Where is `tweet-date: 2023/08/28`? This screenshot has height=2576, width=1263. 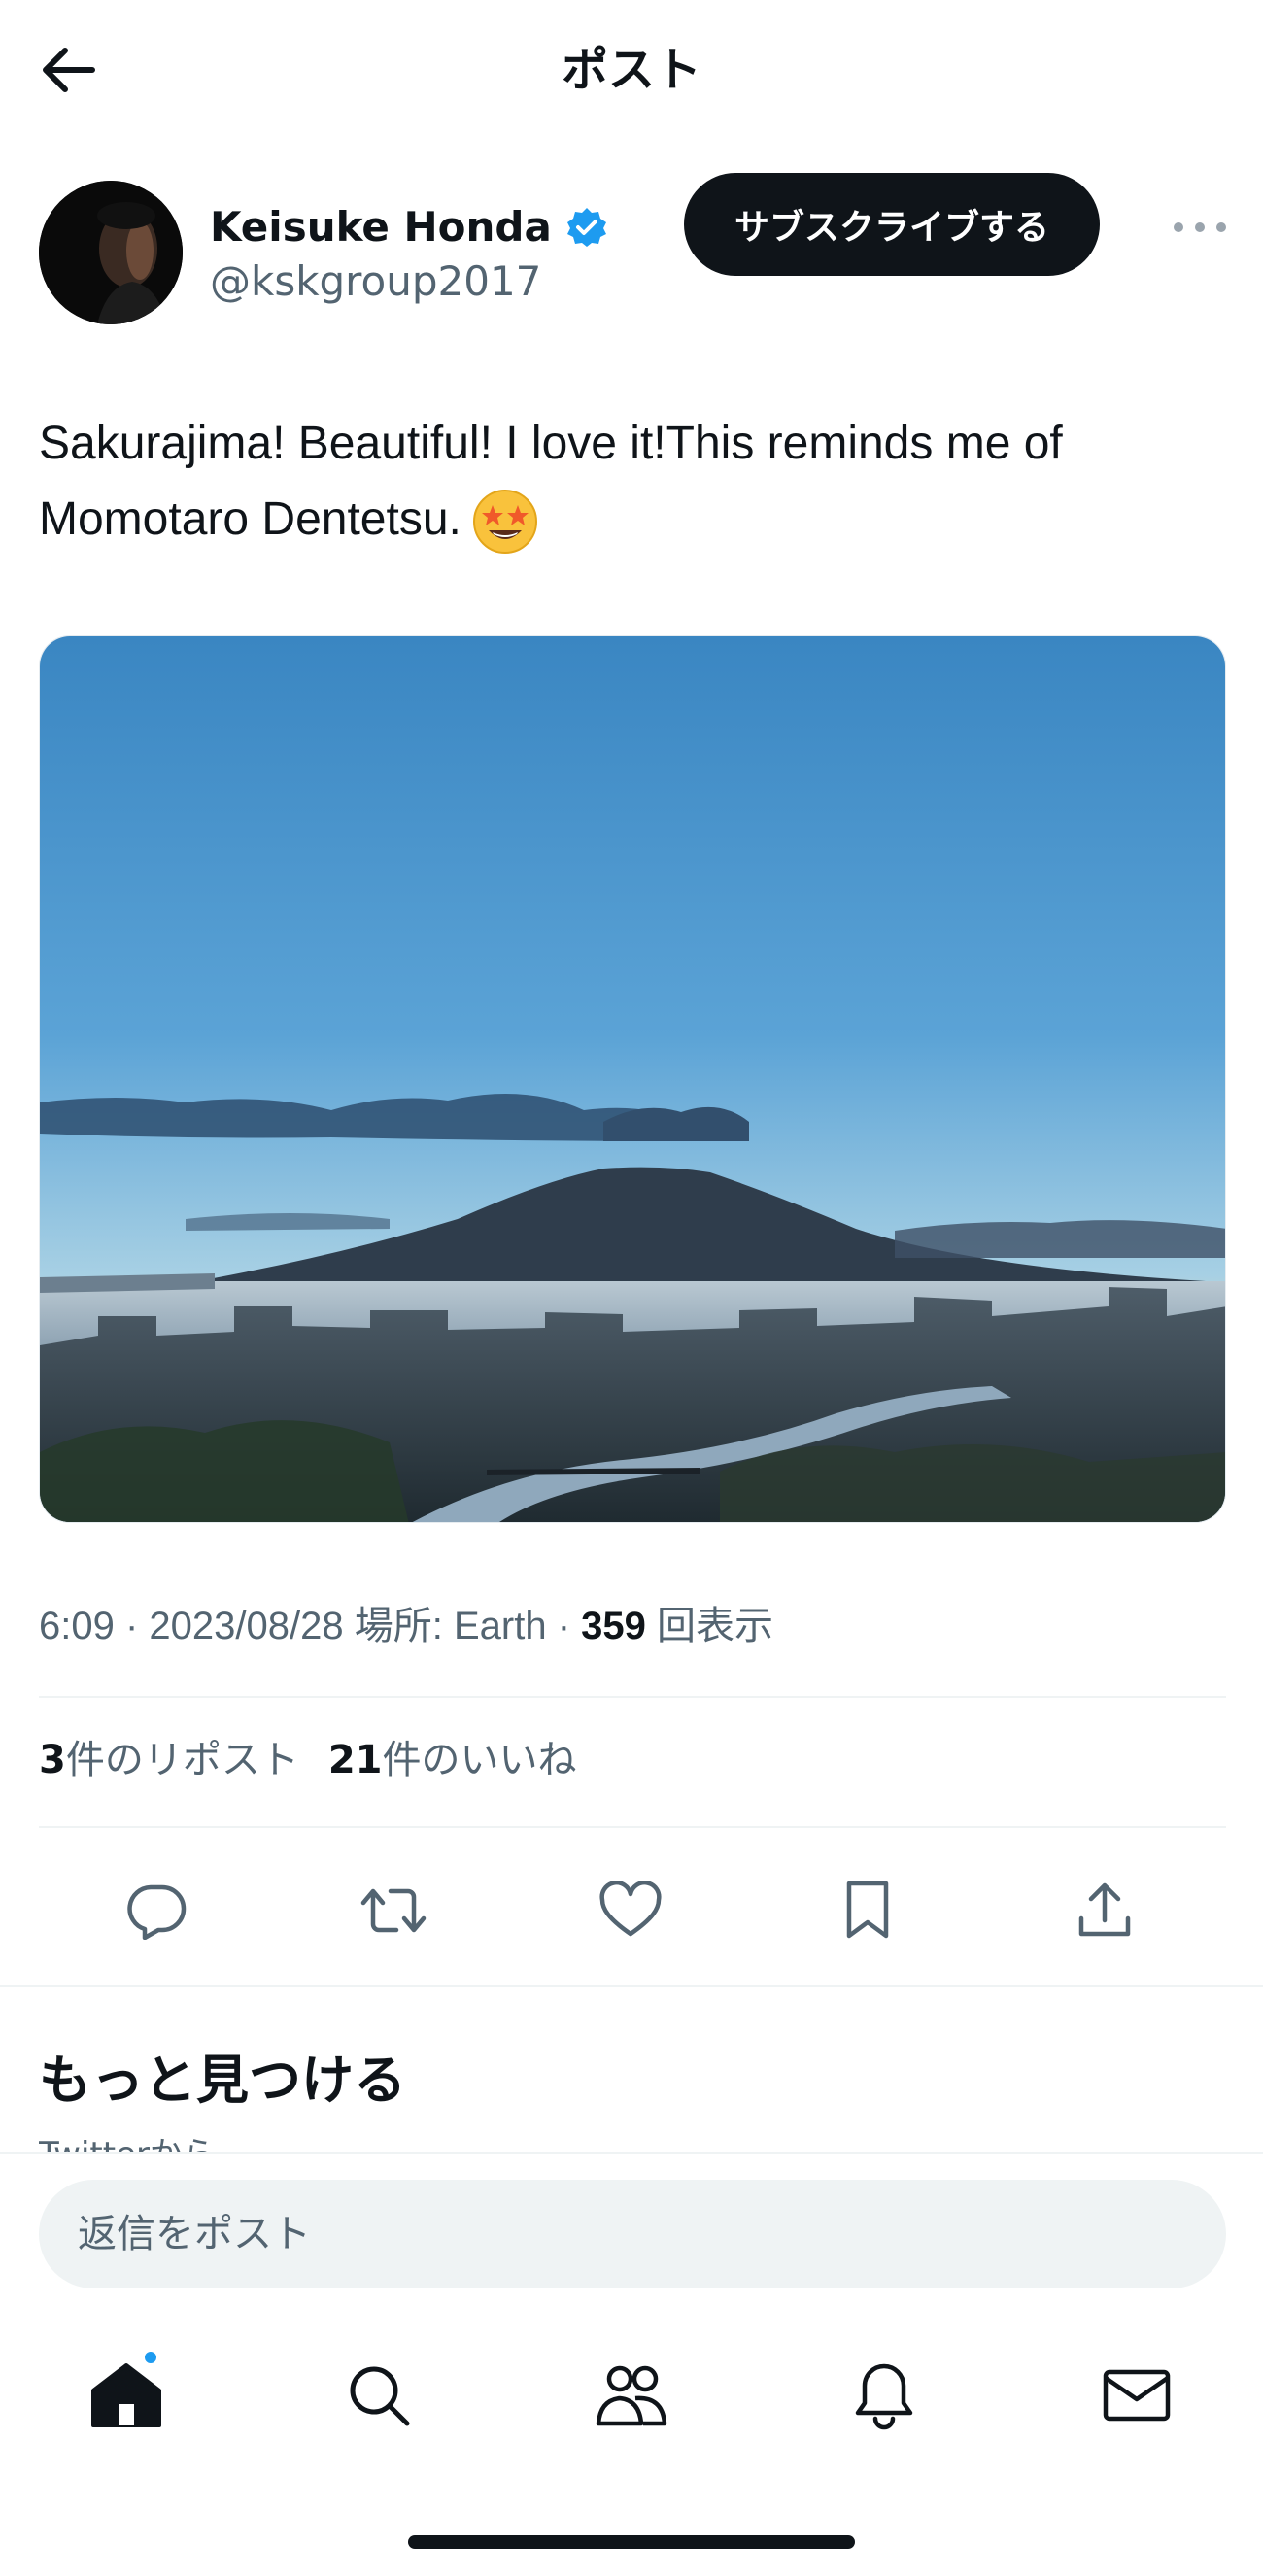 tweet-date: 2023/08/28 is located at coordinates (247, 1626).